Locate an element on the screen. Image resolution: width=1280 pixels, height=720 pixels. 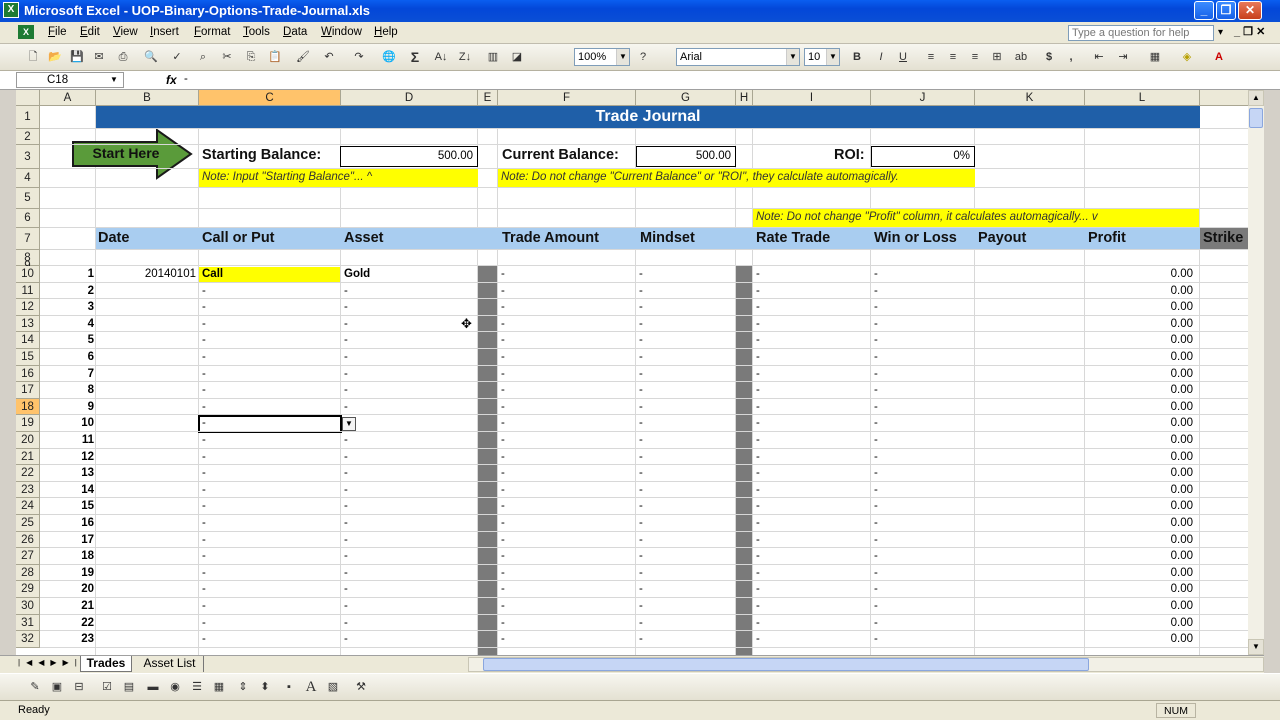
row-header: 2 is located at coordinates (28, 137).